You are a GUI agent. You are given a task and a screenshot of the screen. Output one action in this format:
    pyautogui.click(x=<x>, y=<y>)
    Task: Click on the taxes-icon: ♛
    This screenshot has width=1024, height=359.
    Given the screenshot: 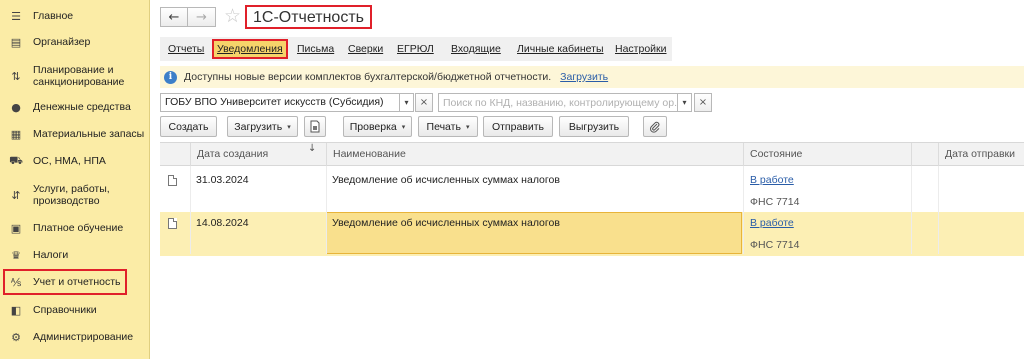 What is the action you would take?
    pyautogui.click(x=16, y=255)
    